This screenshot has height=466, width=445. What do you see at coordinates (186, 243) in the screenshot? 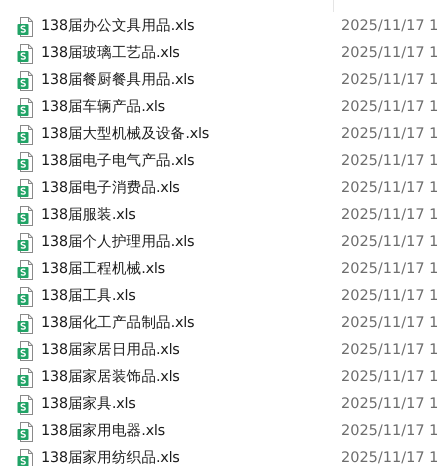
I see `file-name: 138届个人护理用品.xls` at bounding box center [186, 243].